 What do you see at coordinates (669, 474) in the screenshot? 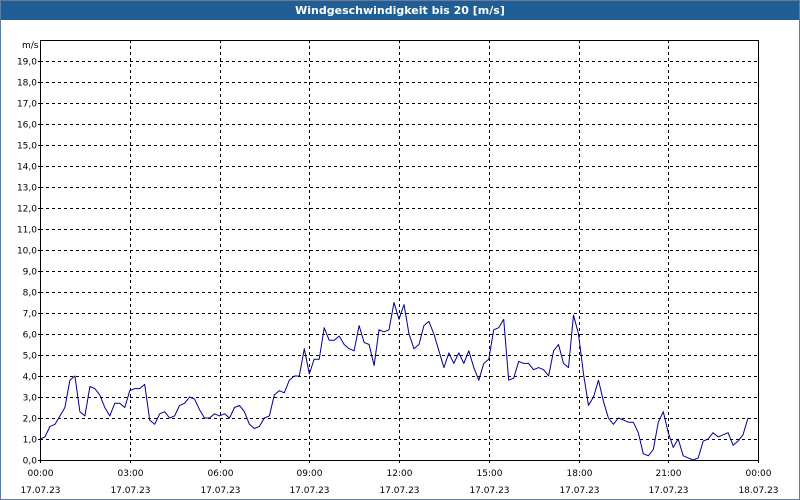
I see `x-tick-time-label: 21:00` at bounding box center [669, 474].